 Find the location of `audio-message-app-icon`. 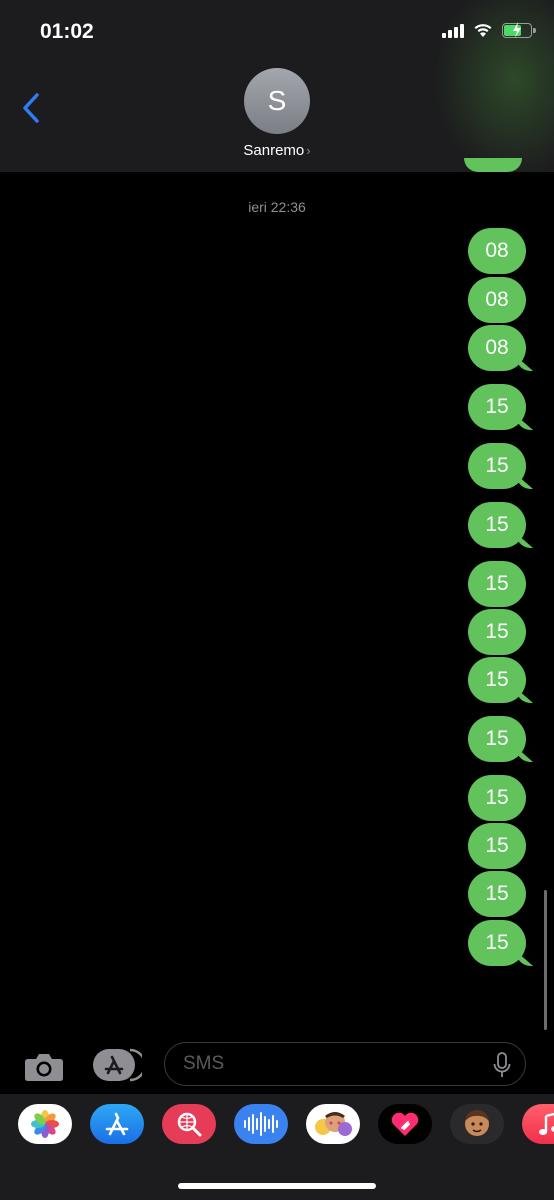

audio-message-app-icon is located at coordinates (261, 1124).